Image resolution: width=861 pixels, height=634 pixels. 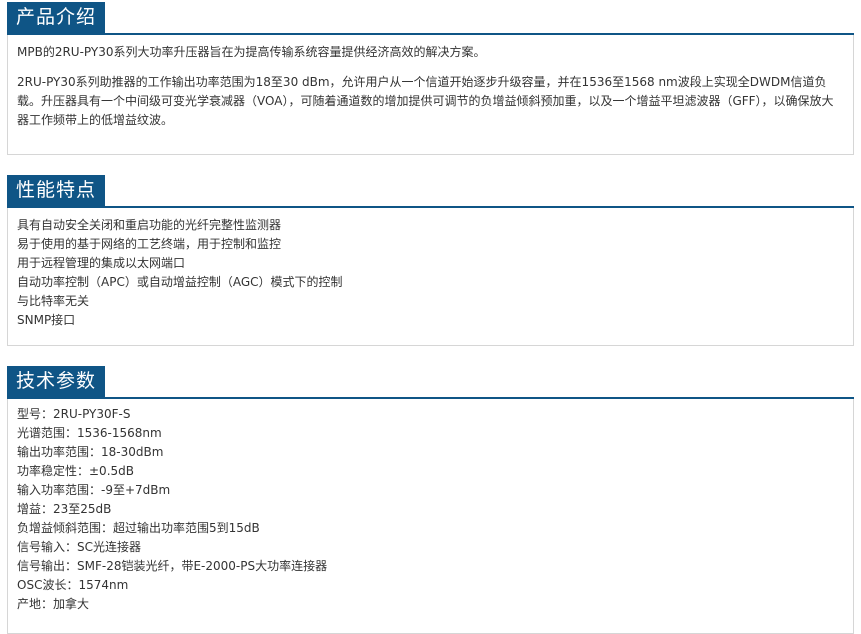 I want to click on feature-item: 用于远程管理的集成以太网端口, so click(x=101, y=263).